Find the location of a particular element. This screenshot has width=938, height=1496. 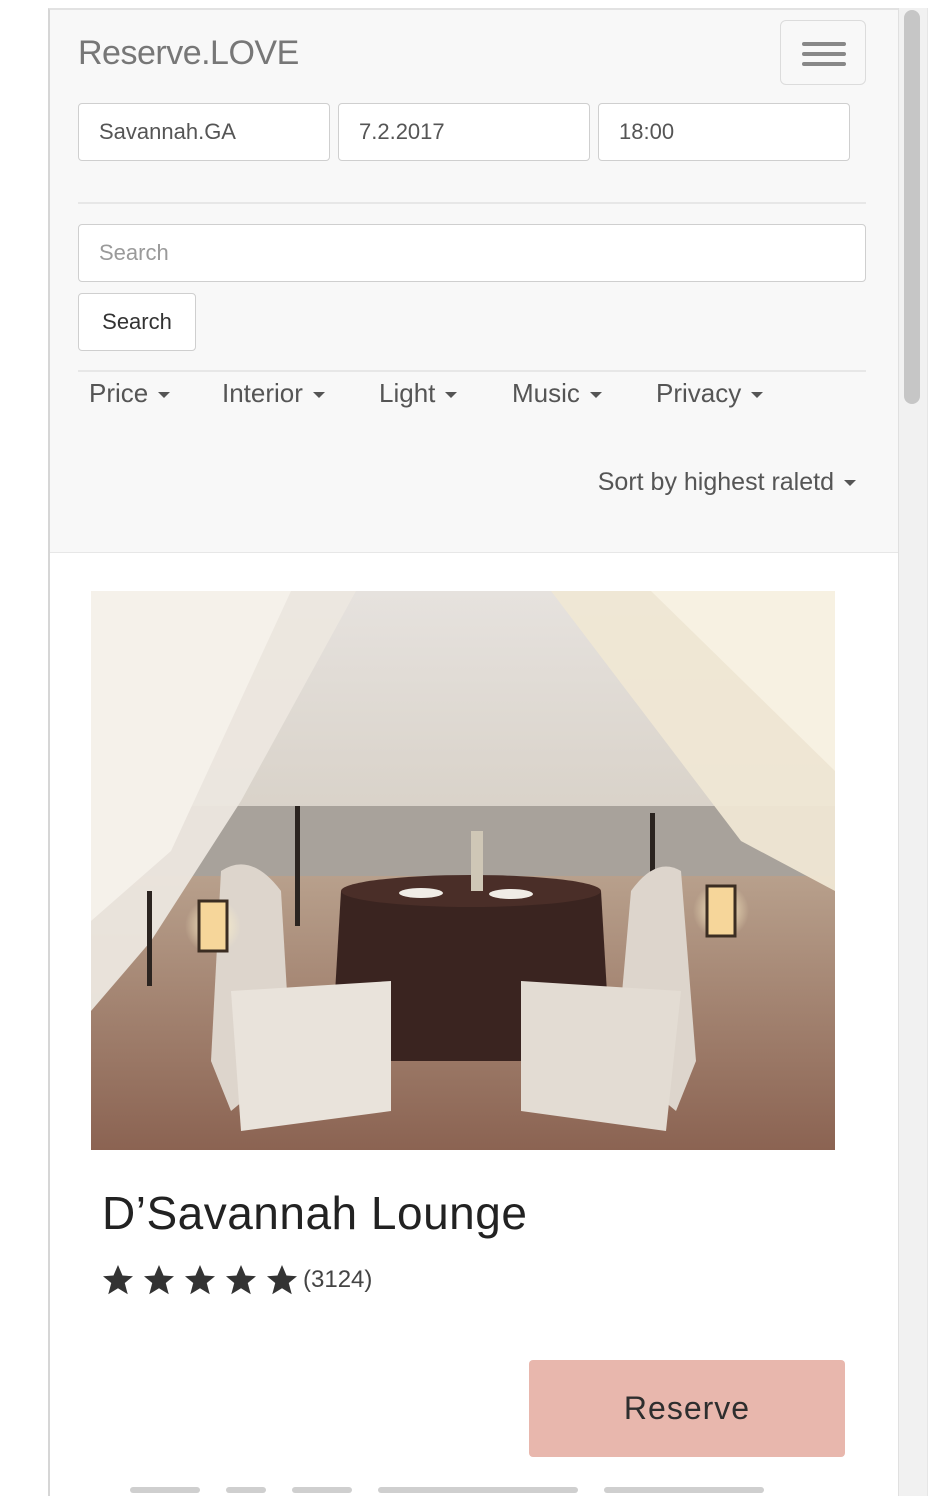

menu-toggle-button is located at coordinates (823, 52).